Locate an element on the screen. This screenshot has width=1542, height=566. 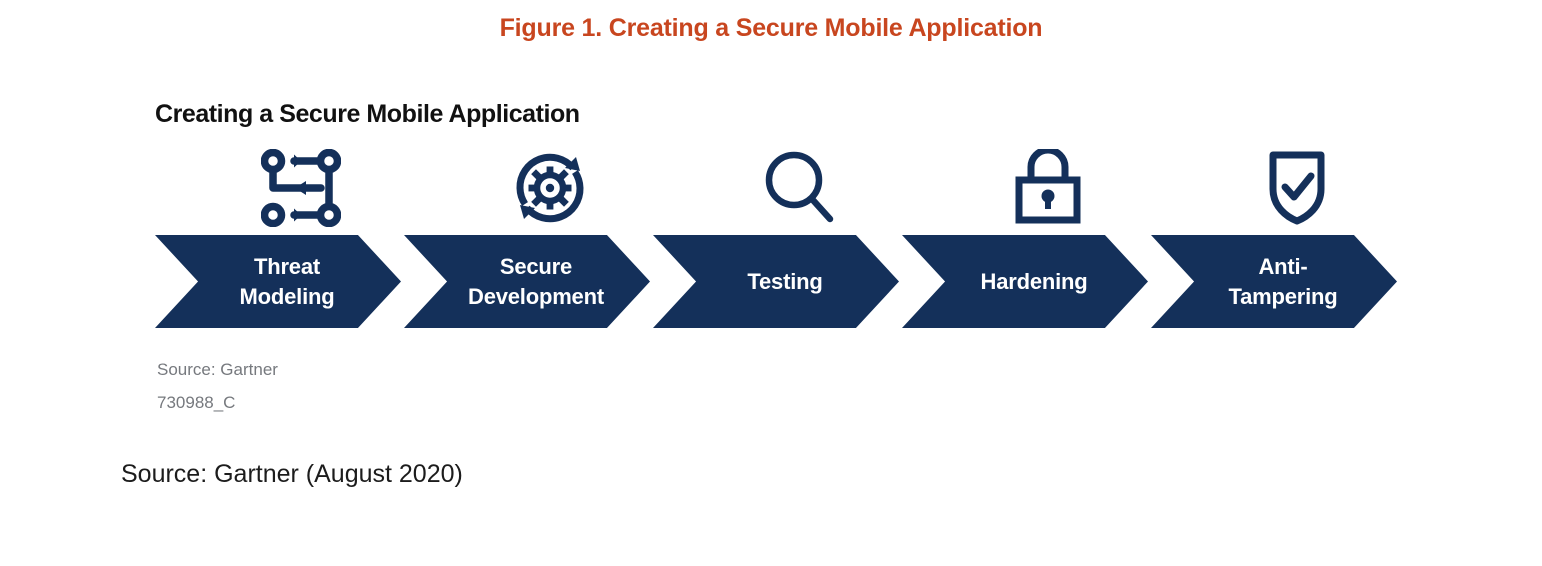
process-step-line2: Modeling is located at coordinates (287, 296).